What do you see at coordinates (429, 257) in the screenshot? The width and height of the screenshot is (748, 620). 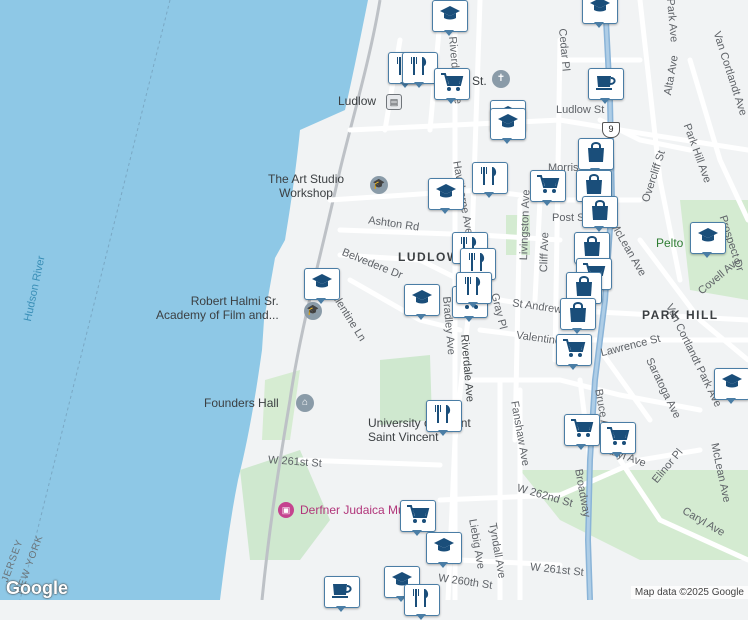 I see `neighborhood-label-ludlow: LUDLOW` at bounding box center [429, 257].